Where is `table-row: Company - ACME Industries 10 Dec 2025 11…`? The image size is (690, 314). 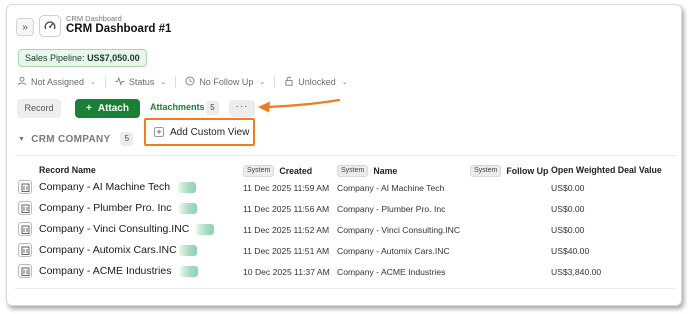
table-row: Company - ACME Industries 10 Dec 2025 11… is located at coordinates (344, 271).